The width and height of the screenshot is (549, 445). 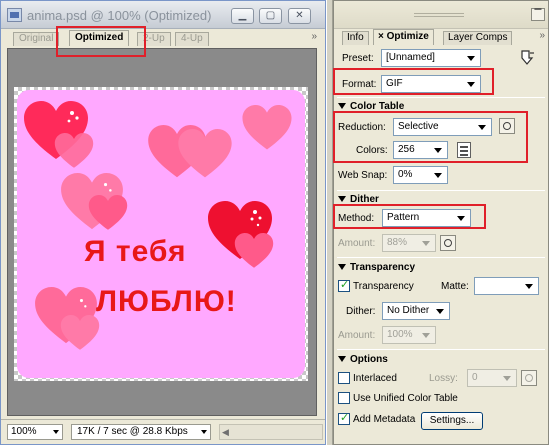 I want to click on transparency-checkbox-label: Transparency, so click(x=383, y=286).